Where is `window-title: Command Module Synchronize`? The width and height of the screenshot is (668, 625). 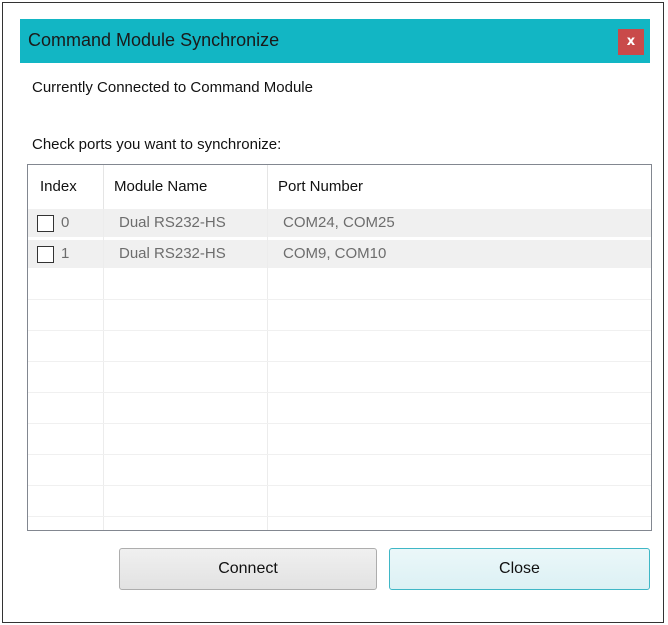 window-title: Command Module Synchronize is located at coordinates (154, 40).